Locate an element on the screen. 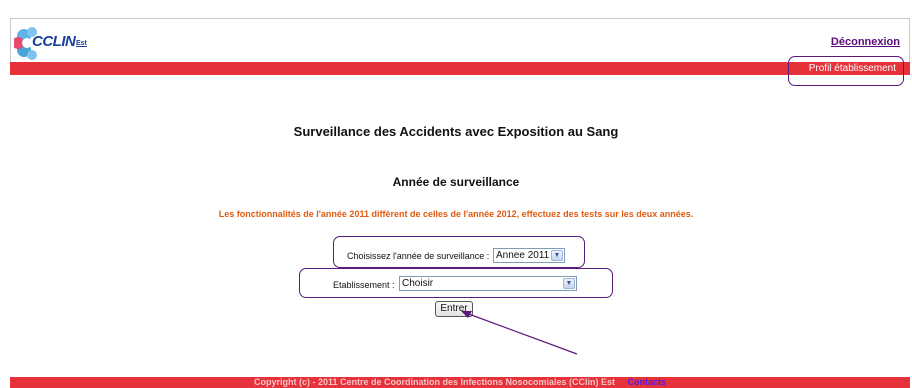  year-select-value: Annee 2011 is located at coordinates (523, 255).